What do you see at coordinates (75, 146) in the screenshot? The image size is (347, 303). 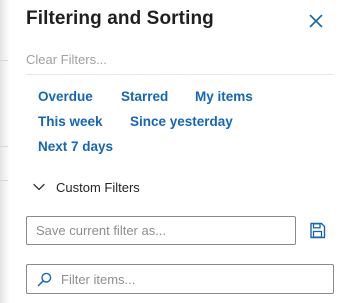 I see `quick-filter-next-7-days: Next 7 days` at bounding box center [75, 146].